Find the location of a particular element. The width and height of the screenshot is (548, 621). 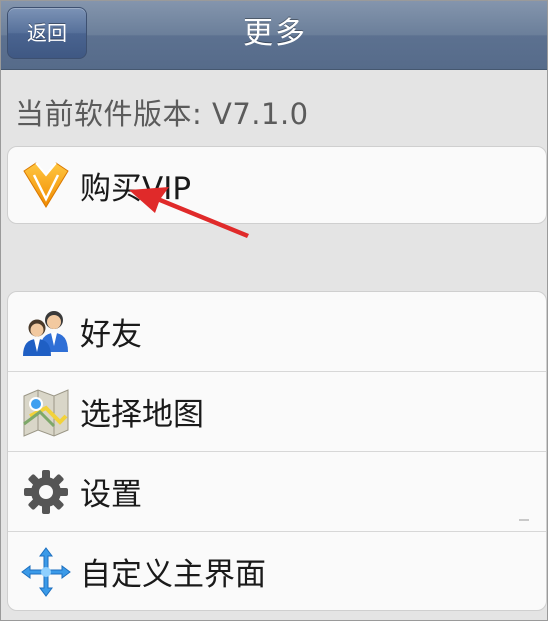

title-bar: 更多 返回 is located at coordinates (274, 35).